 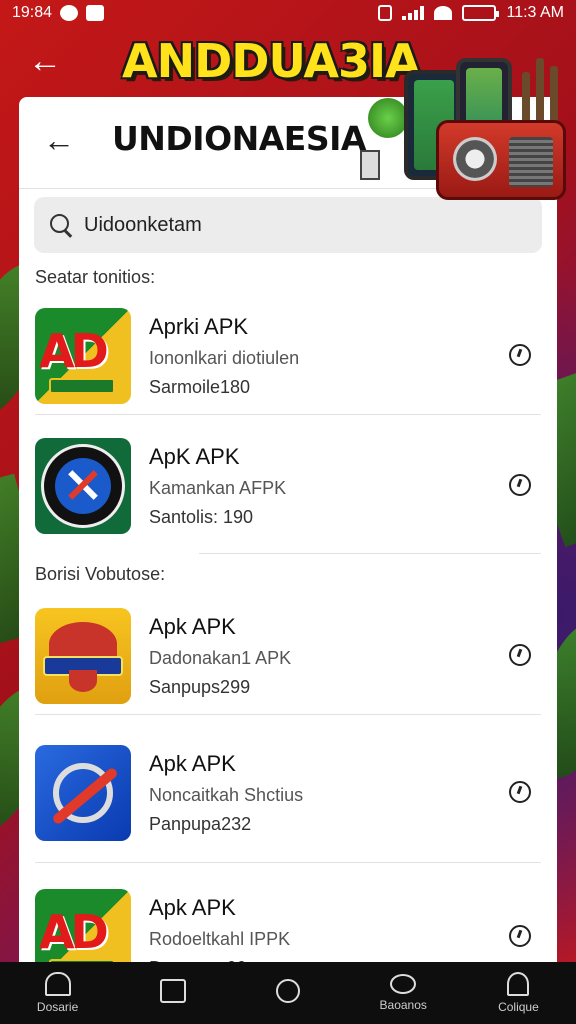 What do you see at coordinates (370, 165) in the screenshot?
I see `device-illustration` at bounding box center [370, 165].